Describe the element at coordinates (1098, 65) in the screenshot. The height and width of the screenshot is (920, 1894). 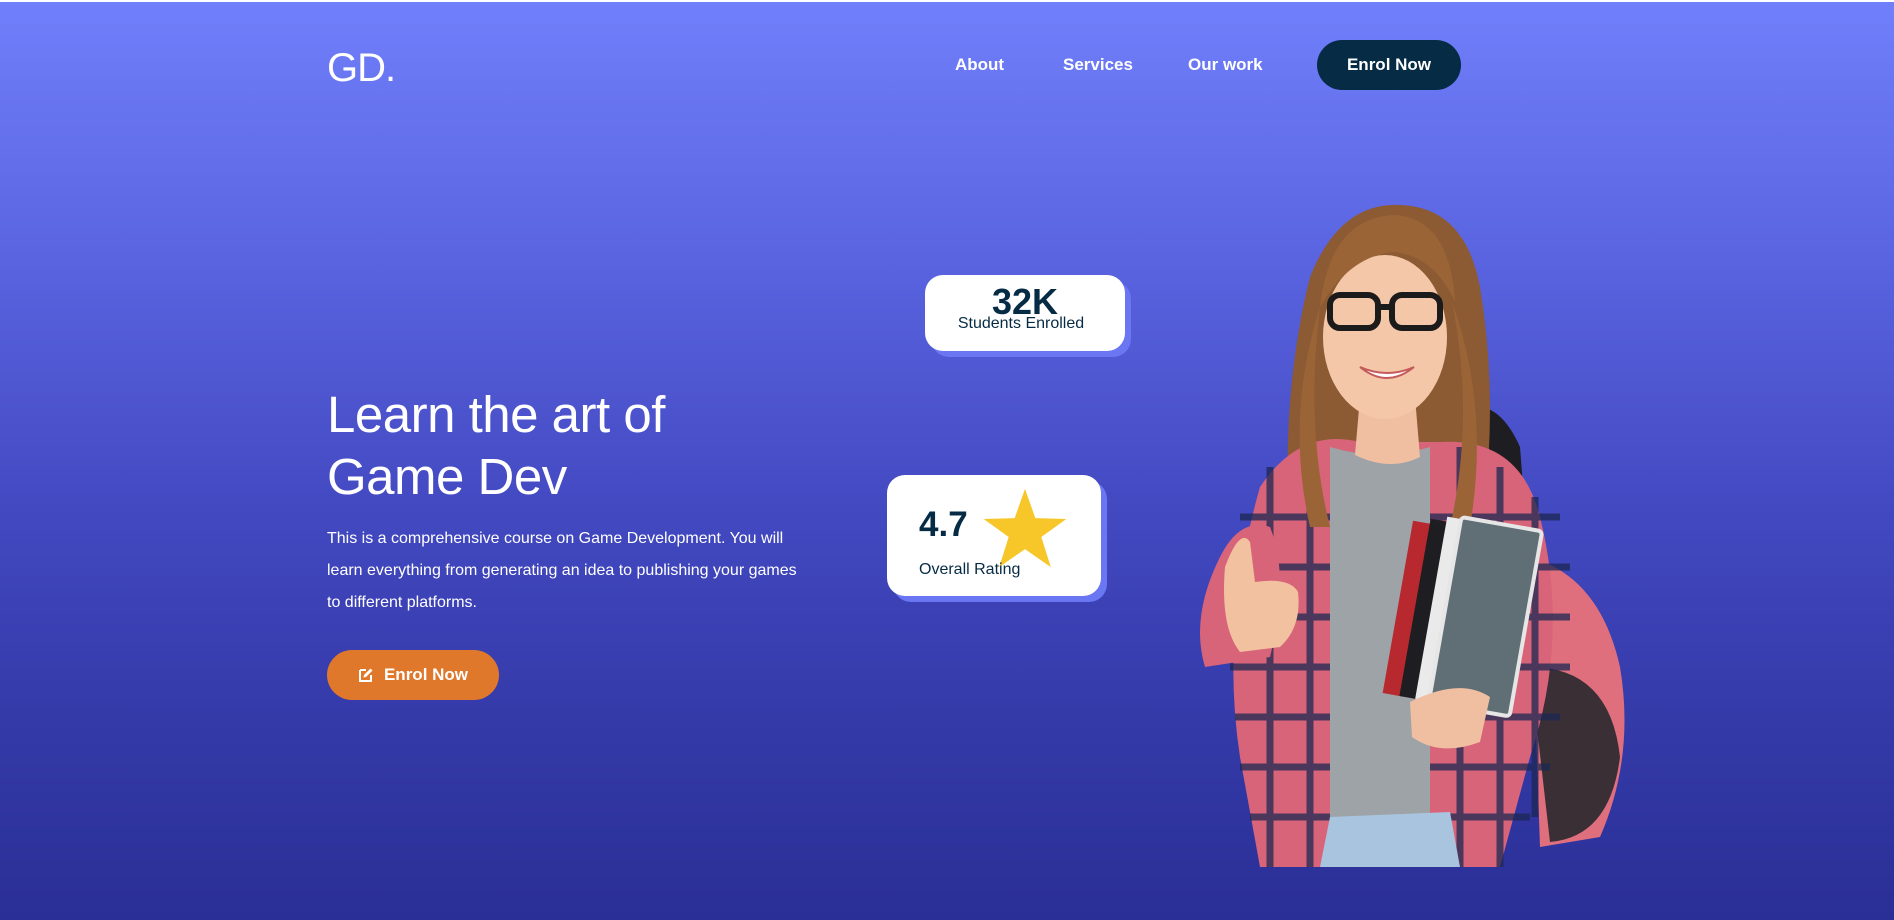
I see `nav-services-link: Services` at that location.